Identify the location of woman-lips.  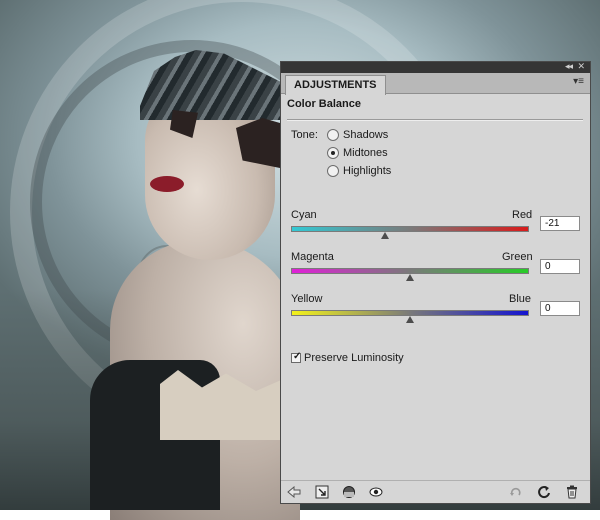
(167, 184).